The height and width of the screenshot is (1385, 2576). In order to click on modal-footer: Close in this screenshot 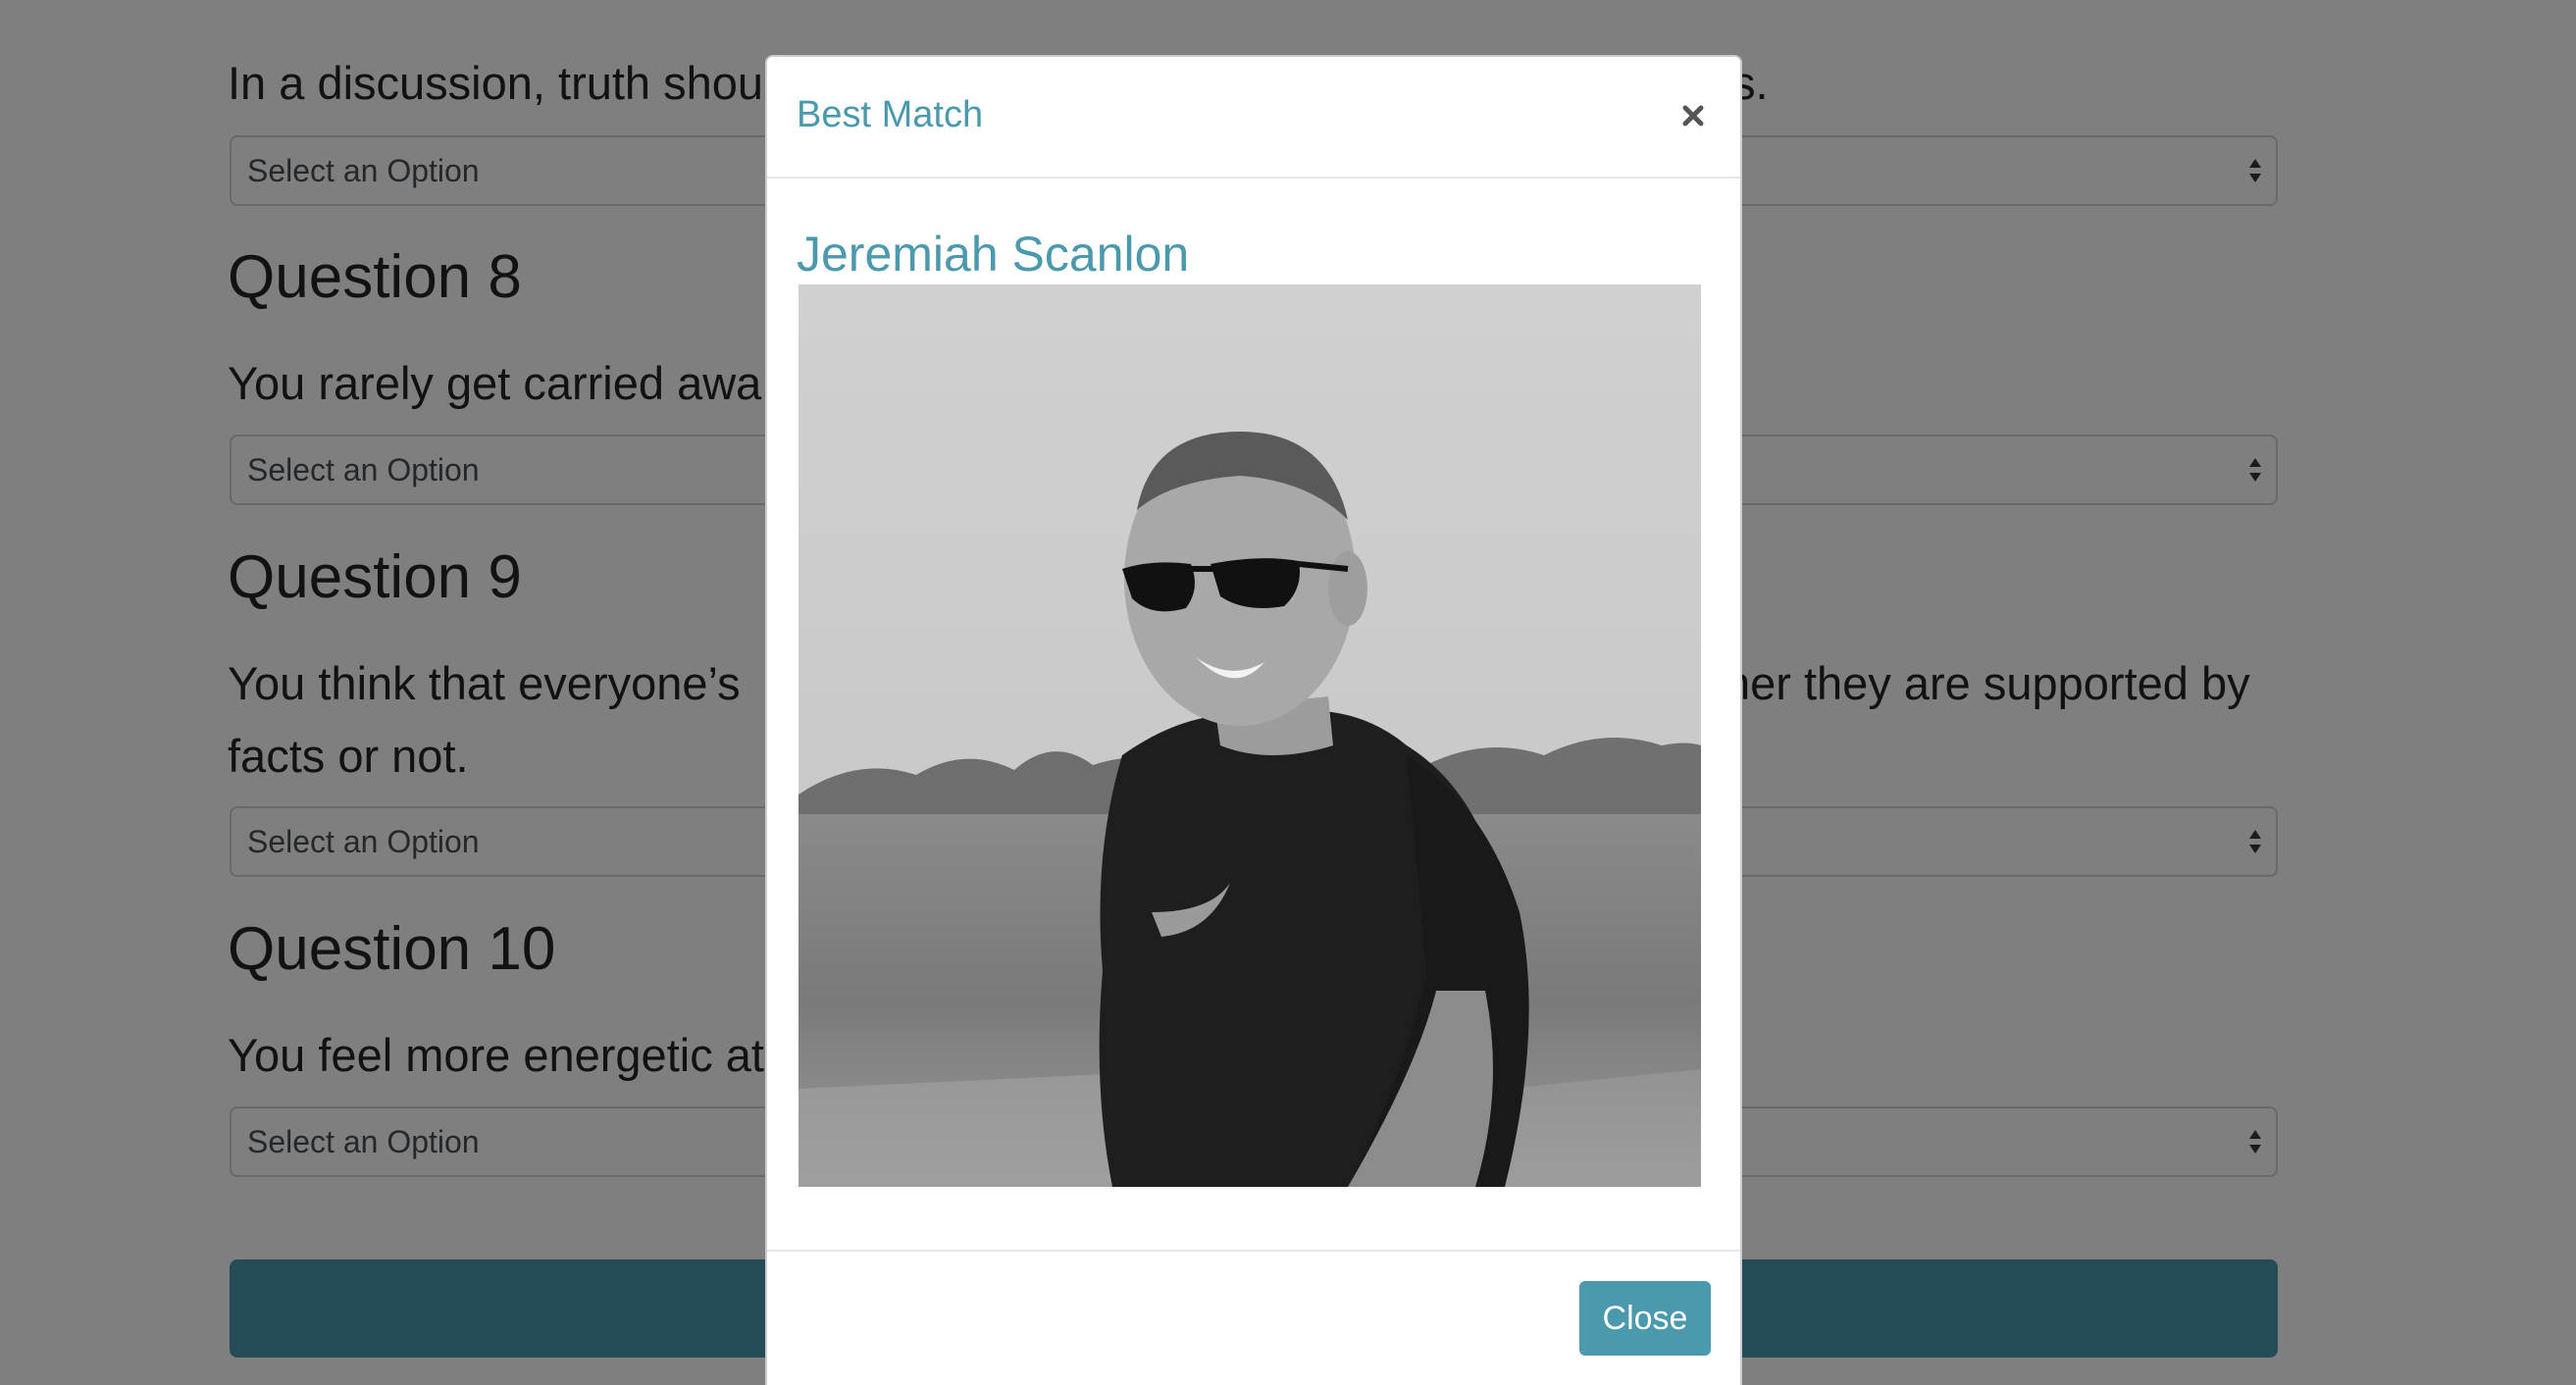, I will do `click(1253, 1318)`.